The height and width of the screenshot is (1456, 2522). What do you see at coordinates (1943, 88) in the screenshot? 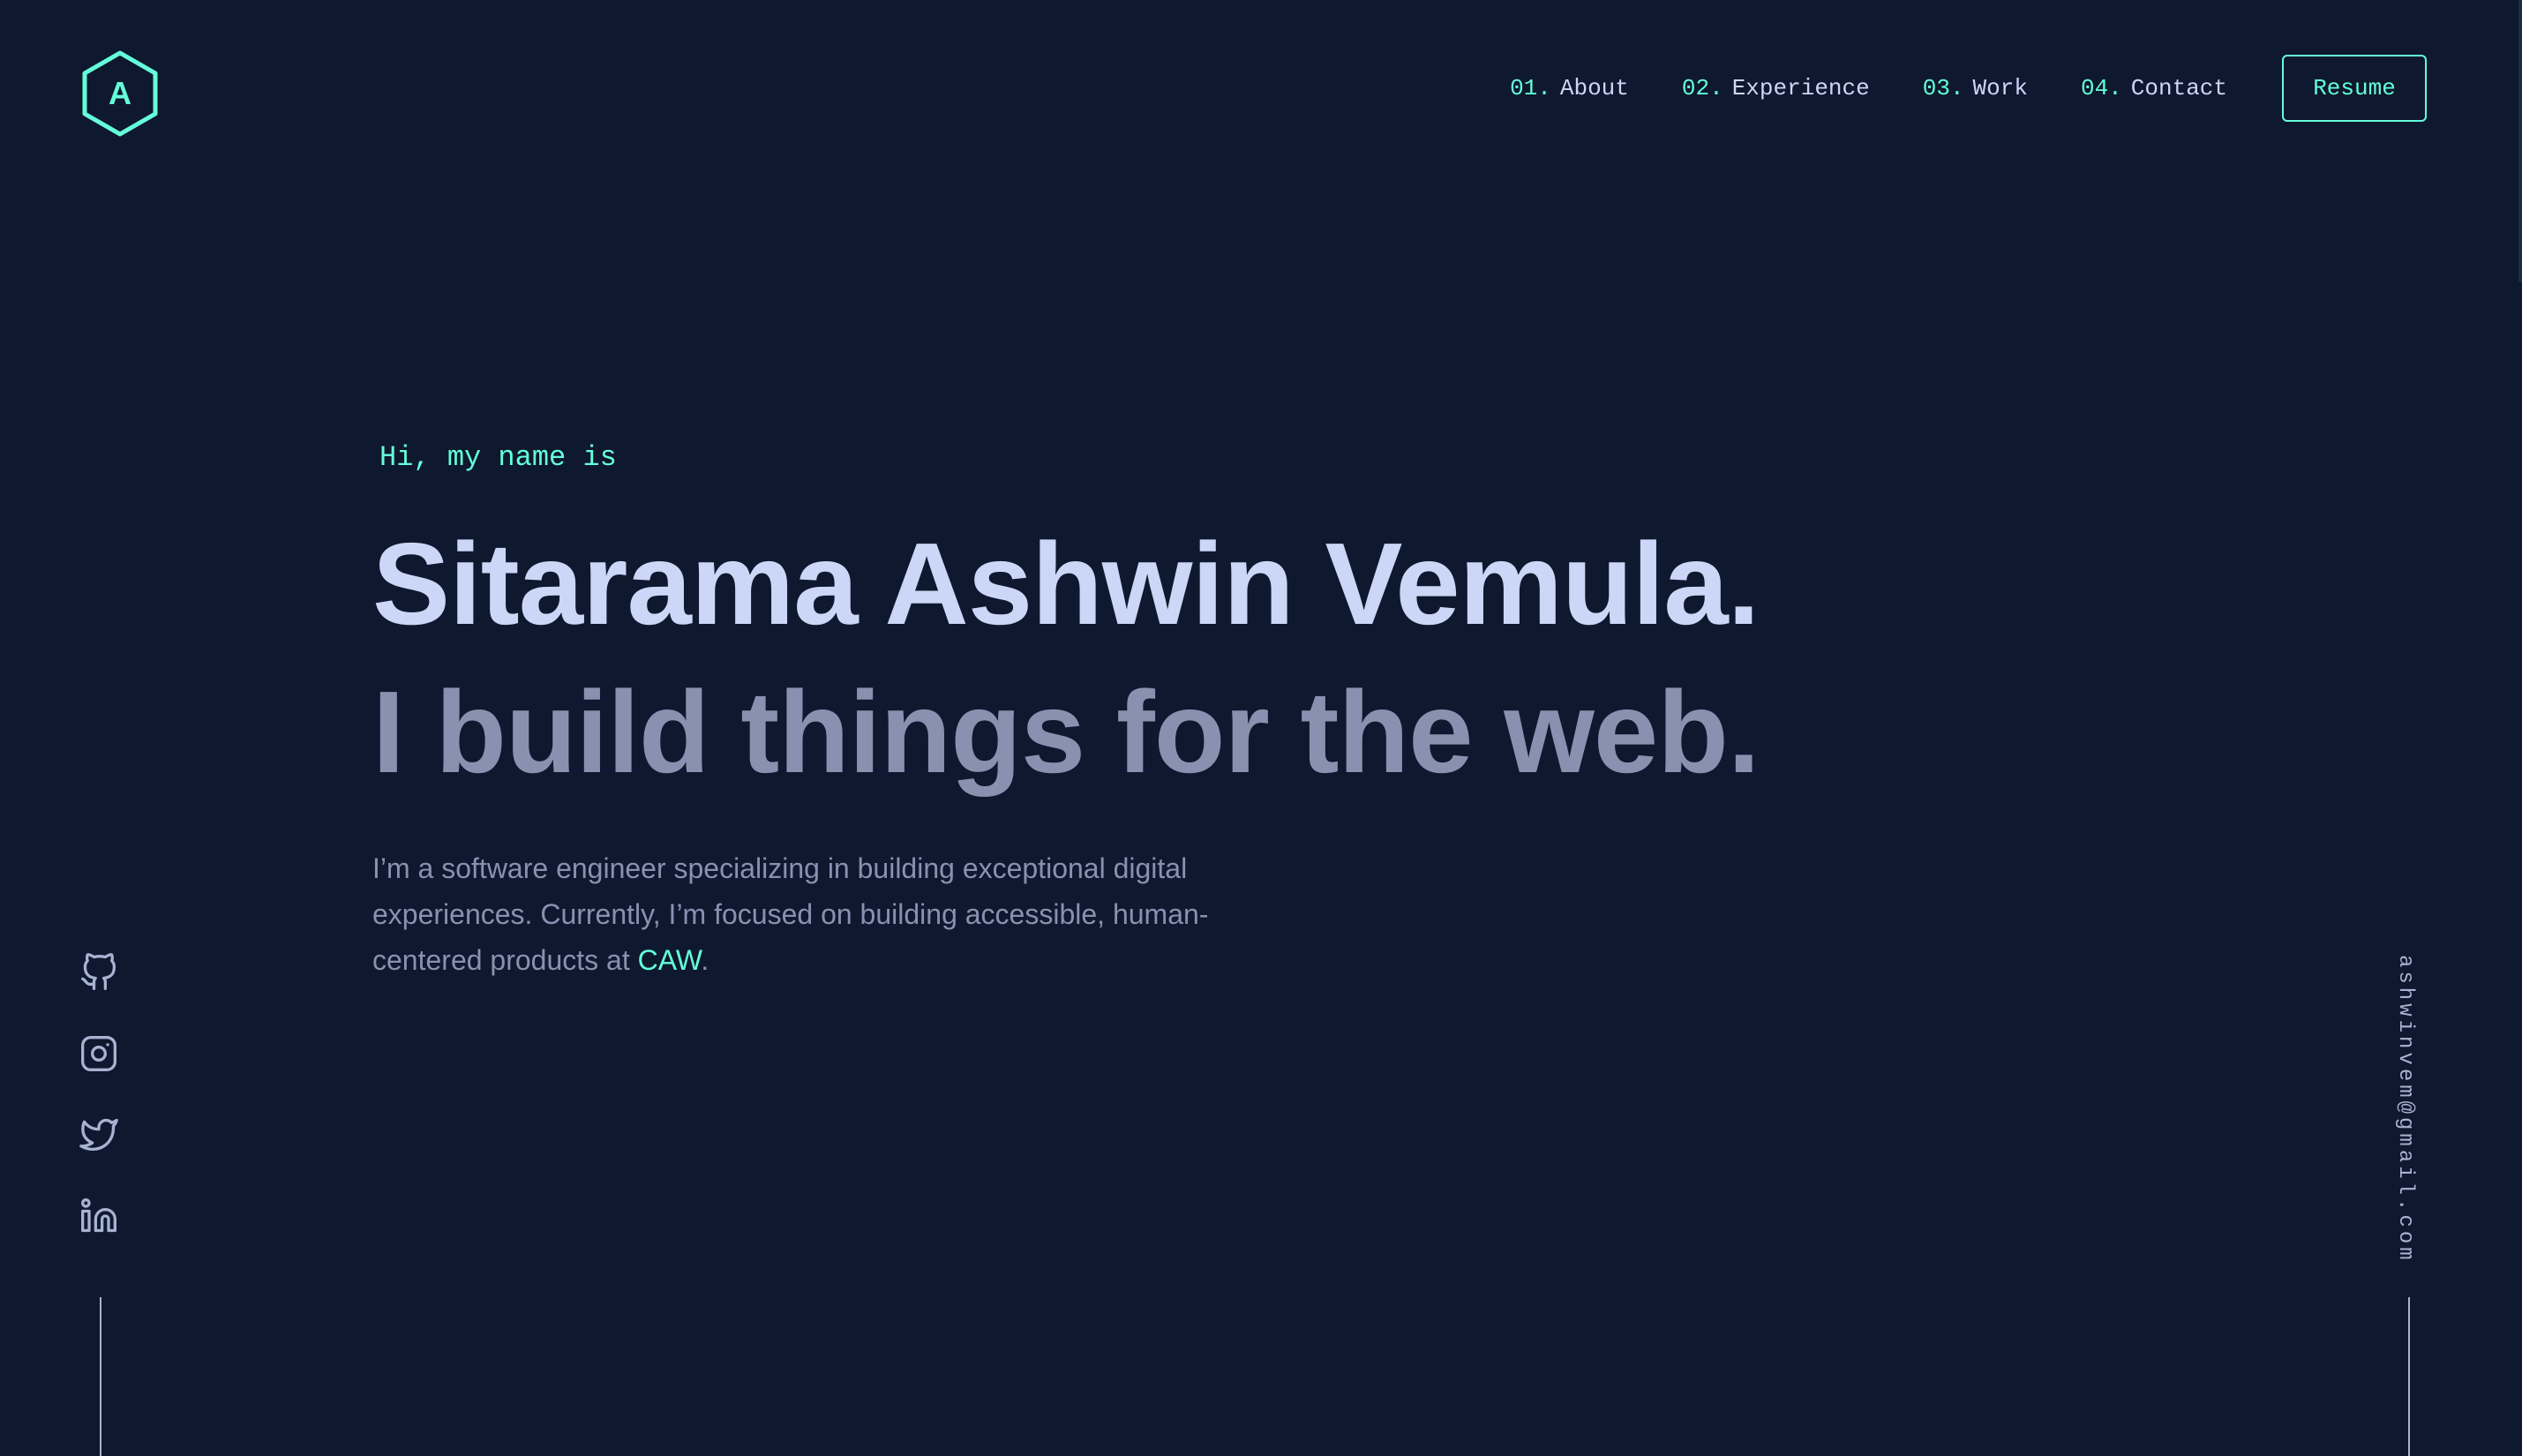
I see `nav-number: 03.` at bounding box center [1943, 88].